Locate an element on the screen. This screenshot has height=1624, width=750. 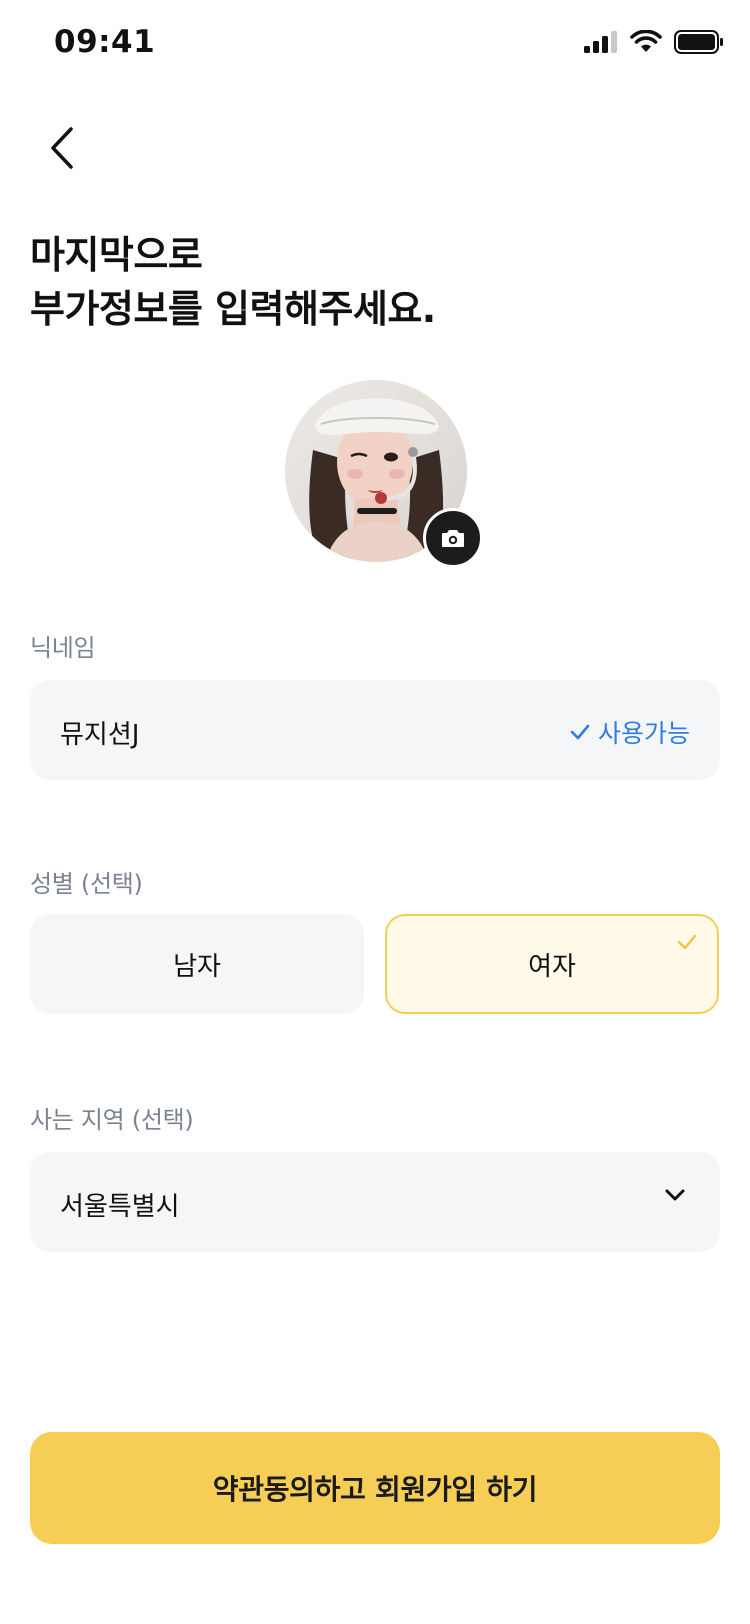
chevron-down-icon is located at coordinates (675, 1195).